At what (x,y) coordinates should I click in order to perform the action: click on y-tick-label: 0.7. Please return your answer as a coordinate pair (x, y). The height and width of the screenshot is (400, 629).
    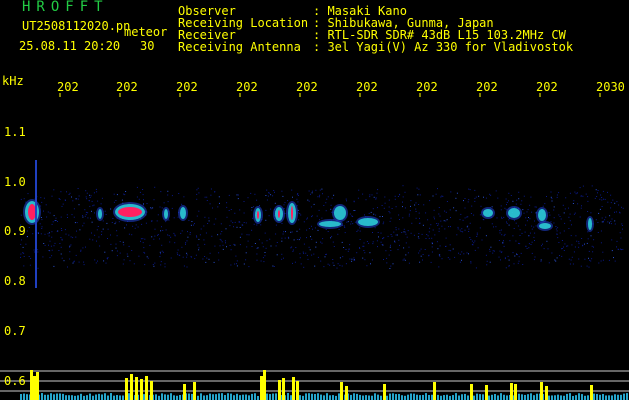
    Looking at the image, I should click on (15, 331).